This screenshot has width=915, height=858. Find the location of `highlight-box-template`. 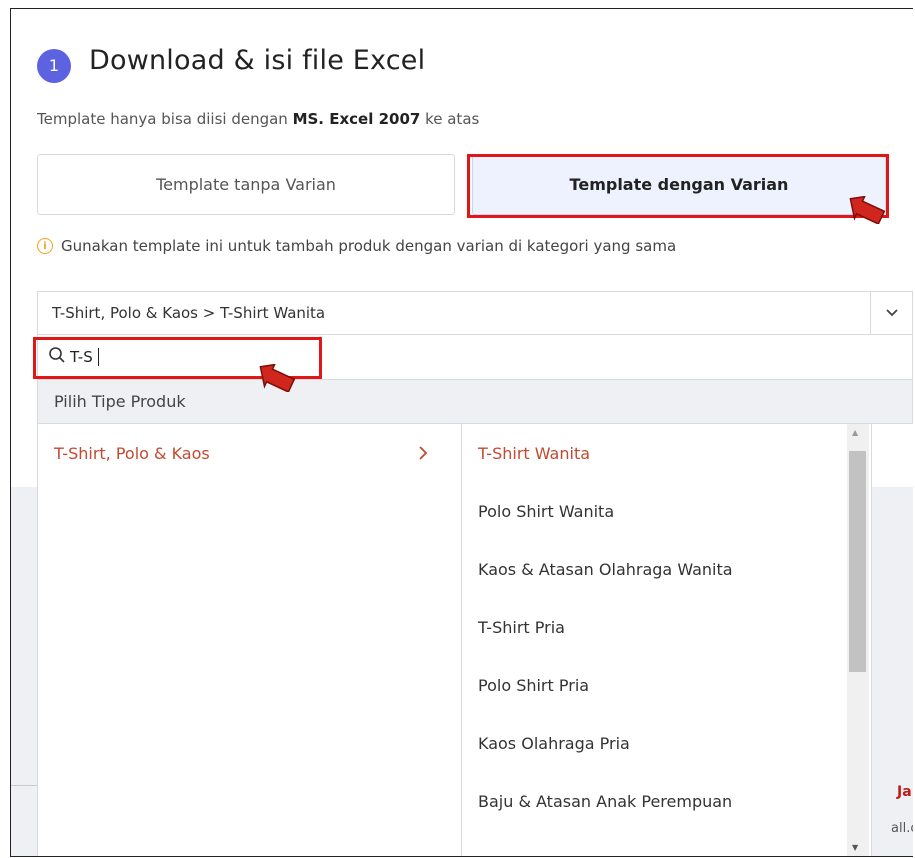

highlight-box-template is located at coordinates (678, 186).